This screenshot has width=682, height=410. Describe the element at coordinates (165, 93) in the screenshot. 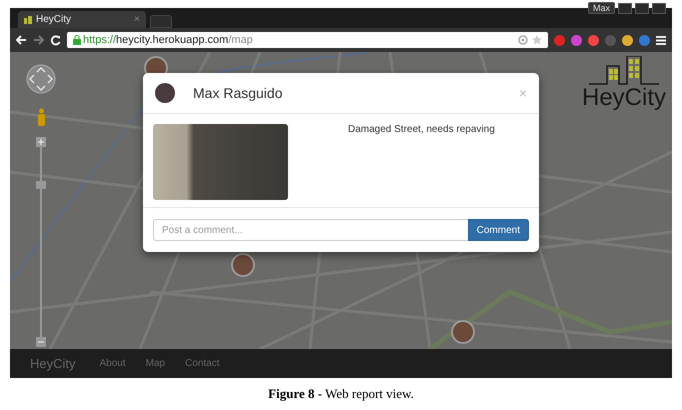

I see `user-avatar` at that location.